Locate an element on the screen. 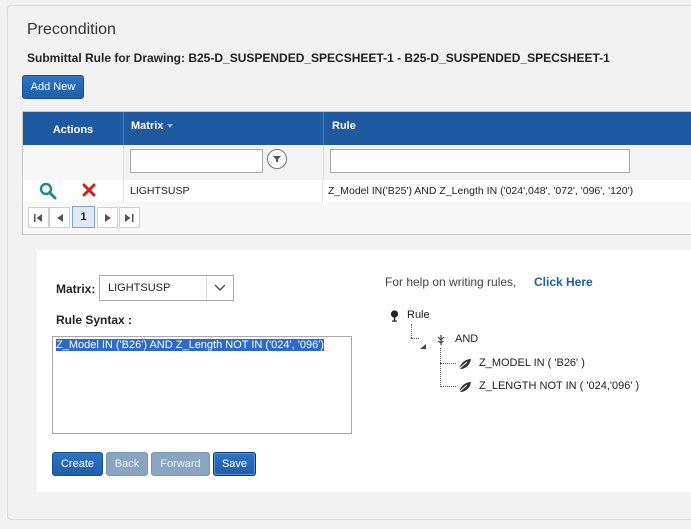 This screenshot has width=691, height=529. tree-collapse-icon is located at coordinates (423, 345).